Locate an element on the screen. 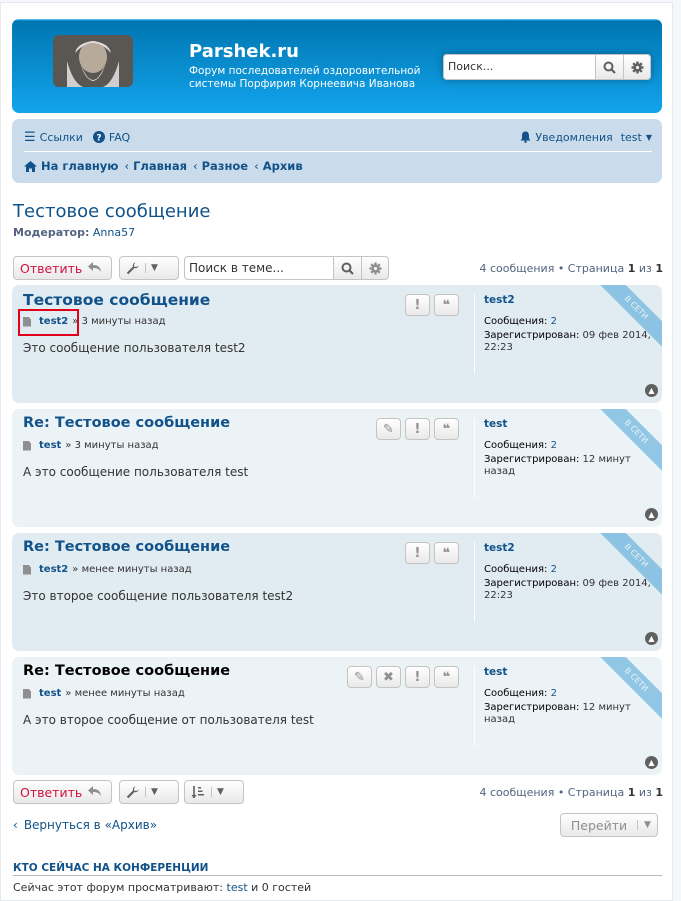  question-icon: ? is located at coordinates (98, 137).